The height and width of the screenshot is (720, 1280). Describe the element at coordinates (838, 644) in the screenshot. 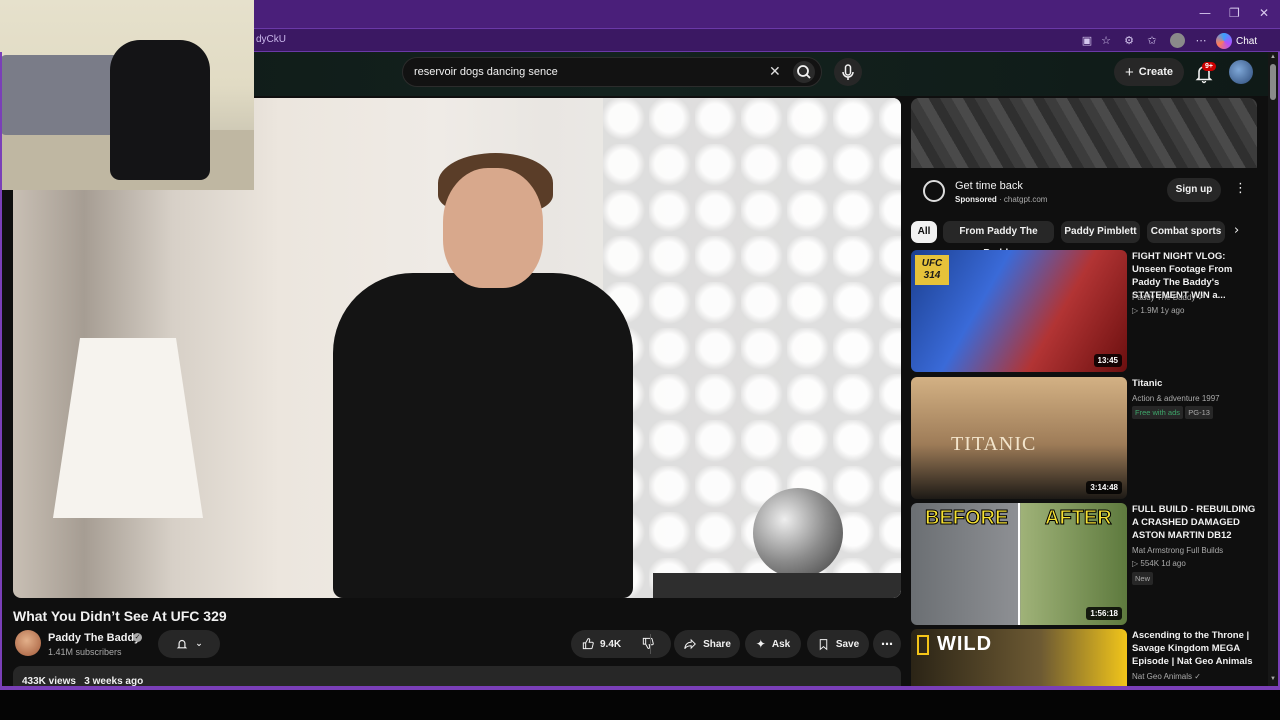

I see `save-button: Save` at that location.